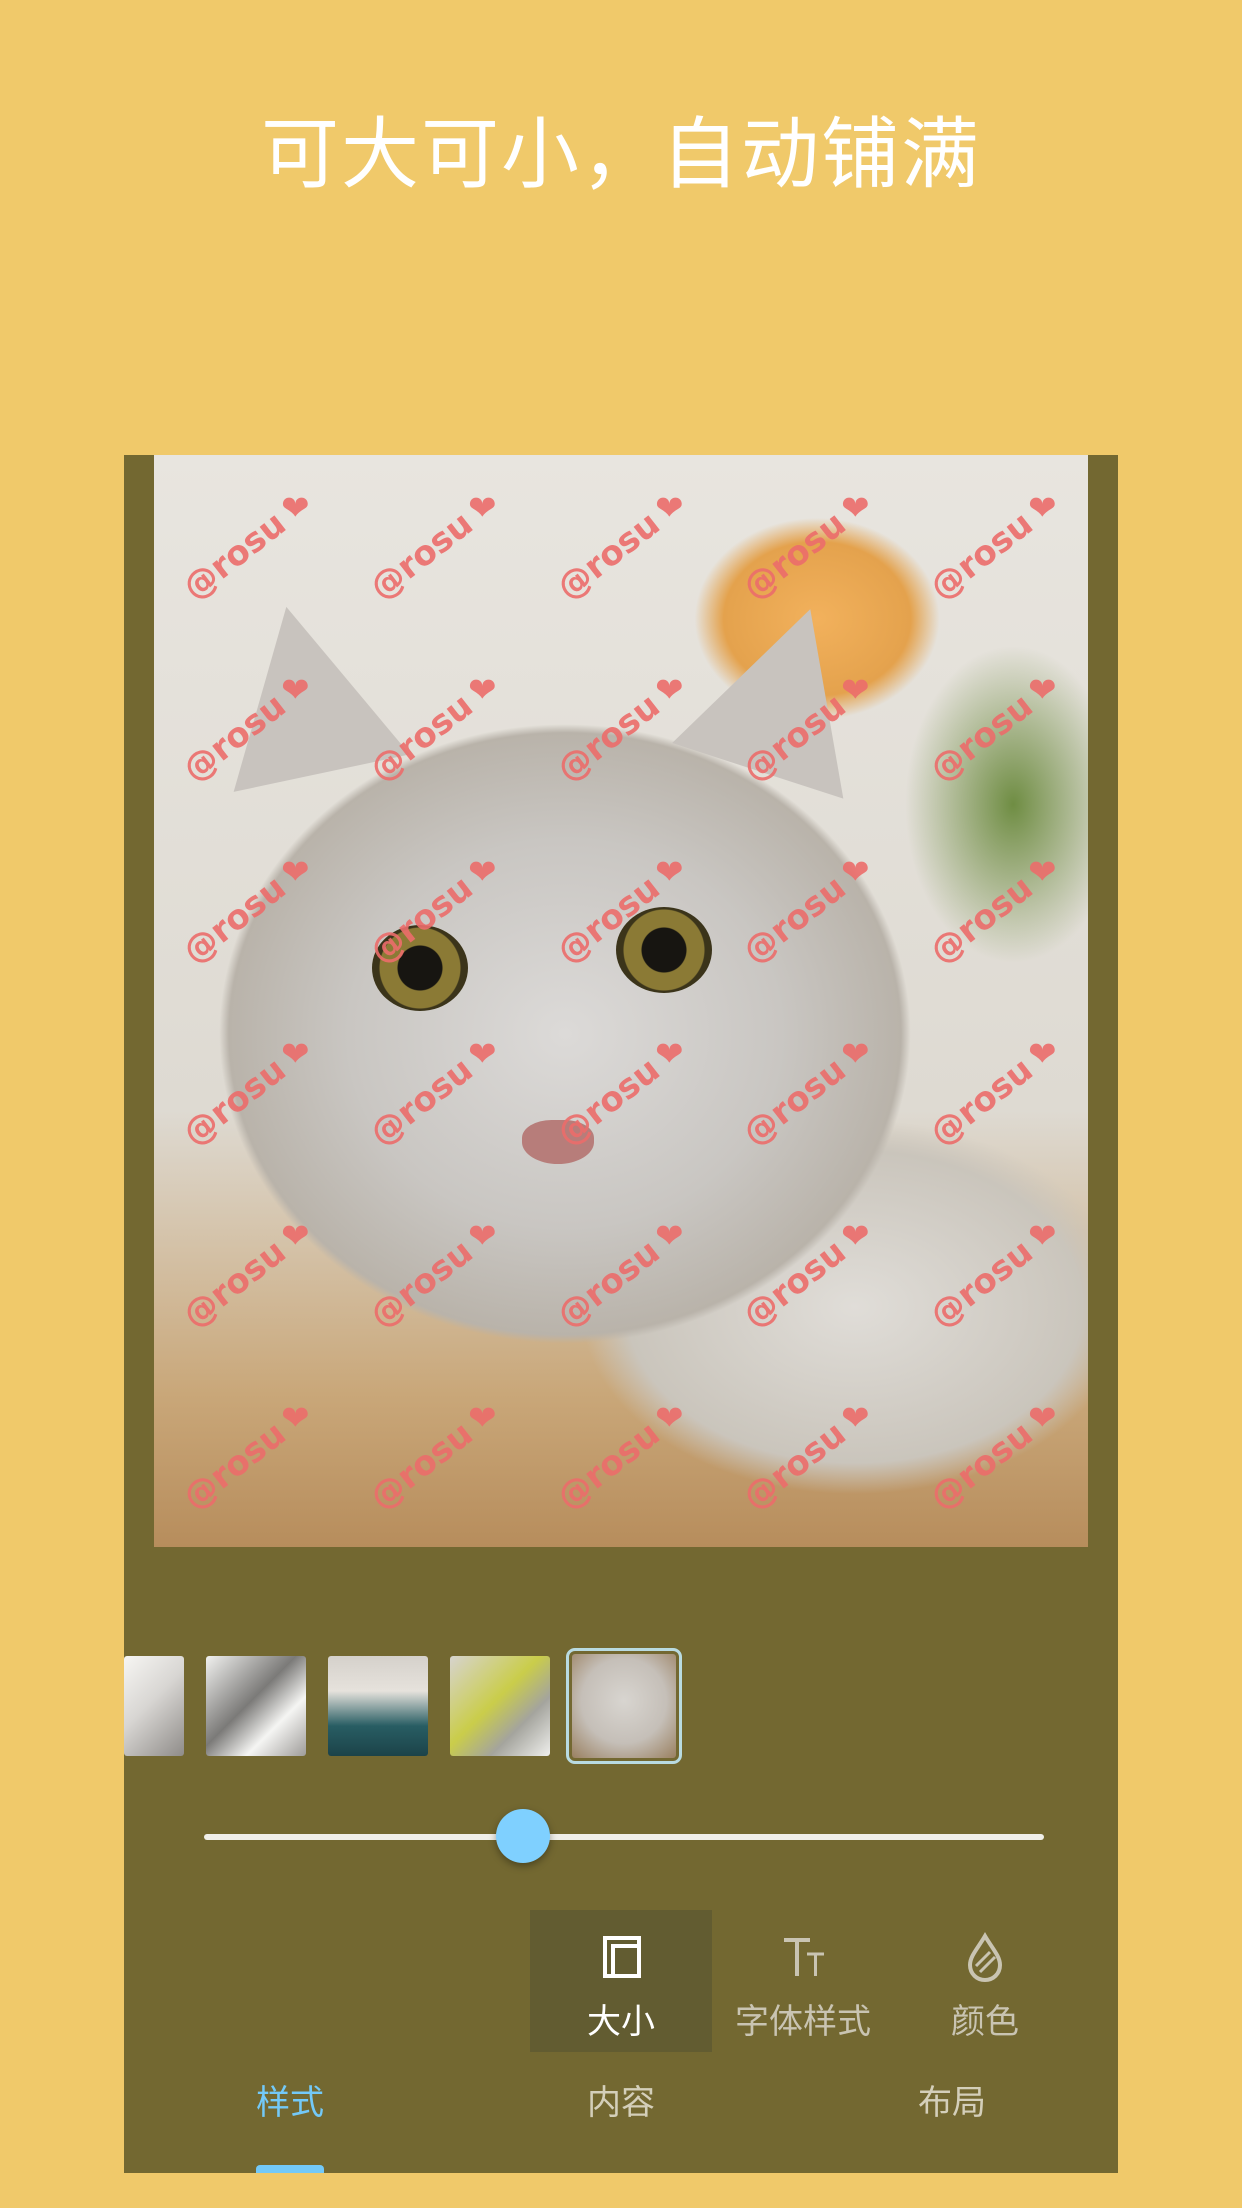  What do you see at coordinates (523, 1836) in the screenshot?
I see `slider-thumb` at bounding box center [523, 1836].